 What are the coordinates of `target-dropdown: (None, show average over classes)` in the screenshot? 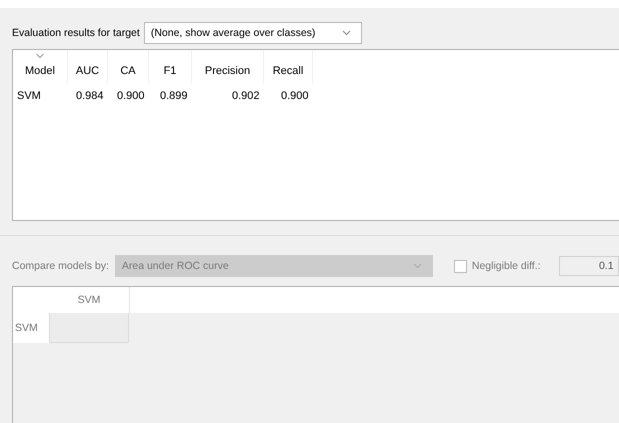 It's located at (253, 33).